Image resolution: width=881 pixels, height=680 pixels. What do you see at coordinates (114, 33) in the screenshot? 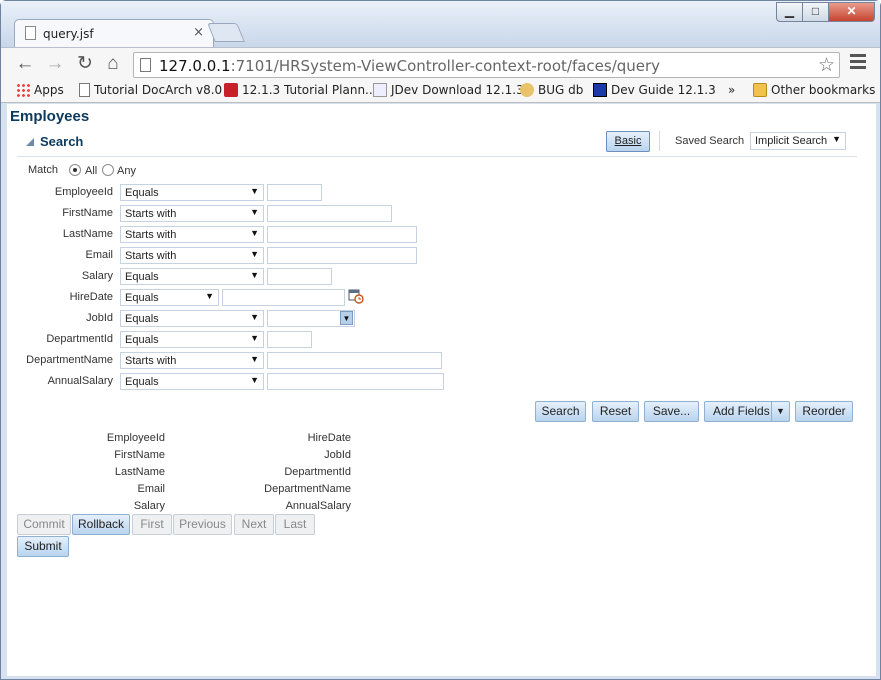
I see `browser-tab: query.jsf ×` at bounding box center [114, 33].